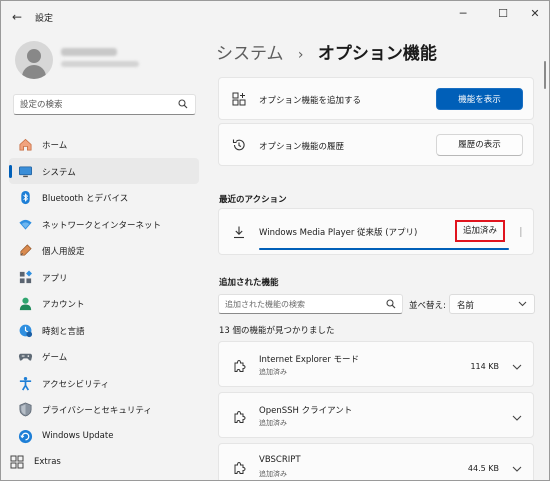 This screenshot has height=481, width=550. Describe the element at coordinates (89, 52) in the screenshot. I see `profile-name-blurred` at that location.